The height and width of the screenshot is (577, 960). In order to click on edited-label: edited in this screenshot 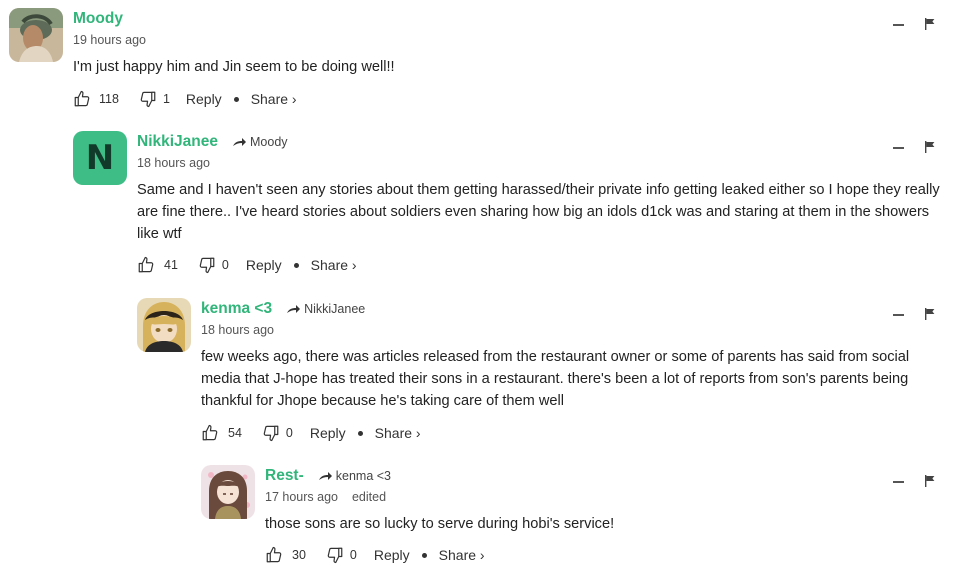, I will do `click(369, 497)`.